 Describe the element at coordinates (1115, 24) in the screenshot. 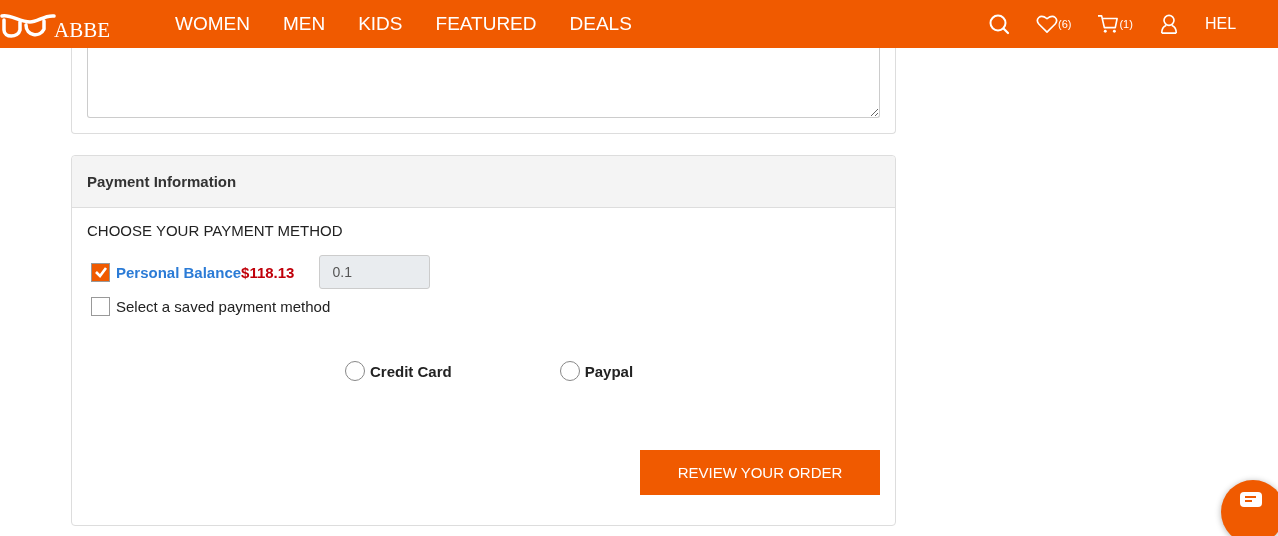

I see `cart-link: (1)` at that location.